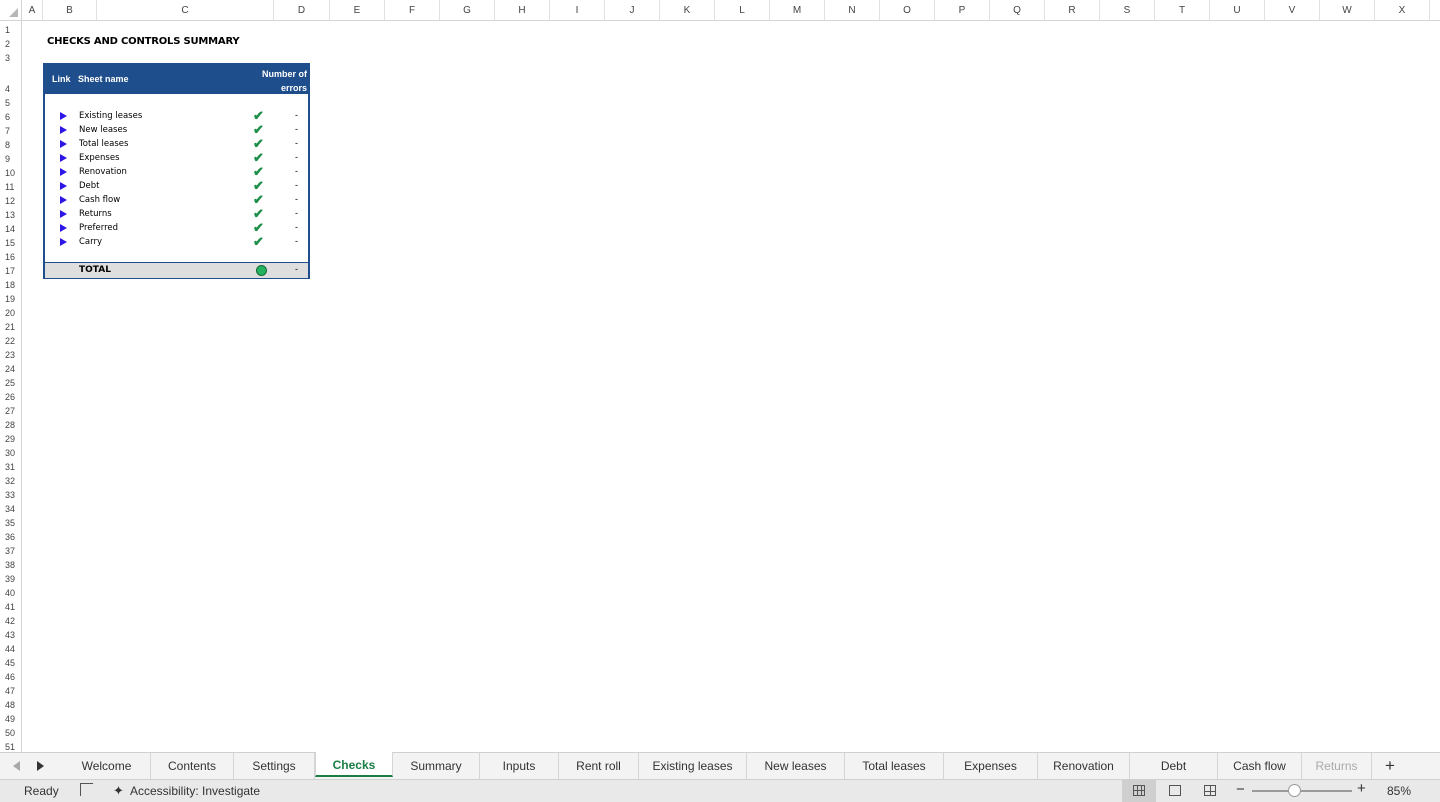 The height and width of the screenshot is (802, 1440). Describe the element at coordinates (1337, 766) in the screenshot. I see `sheet-tab: Returns` at that location.